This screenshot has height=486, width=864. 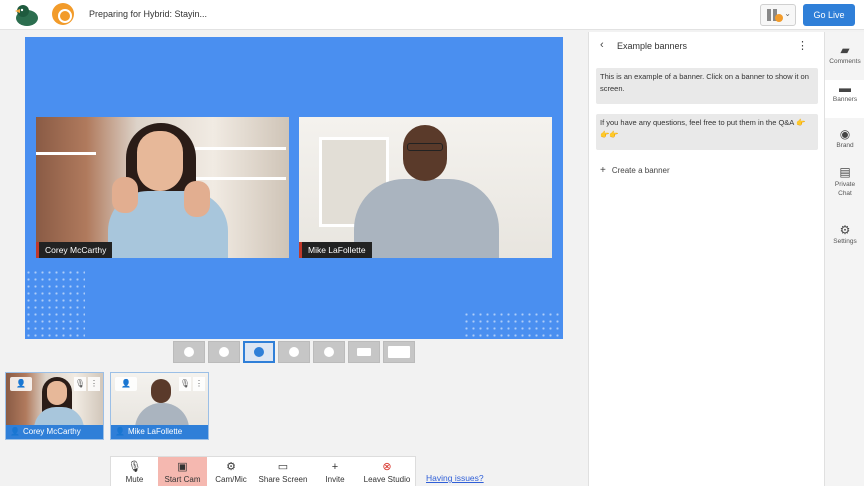 I want to click on stage-video-tile: Corey McCarthy, so click(x=162, y=187).